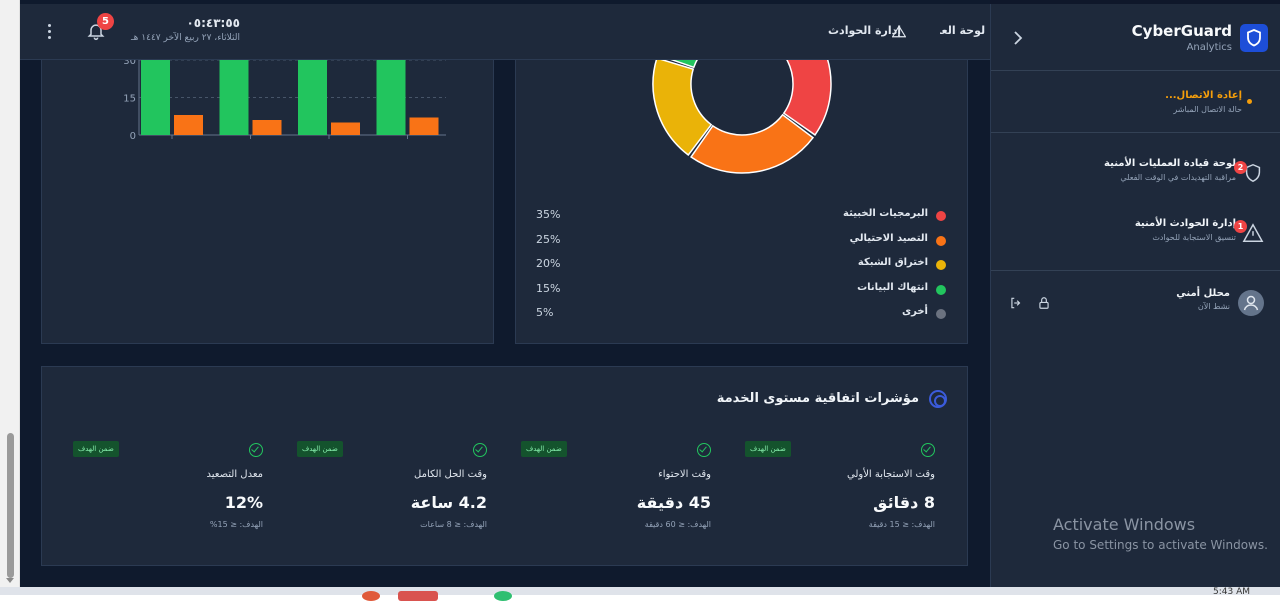 The height and width of the screenshot is (601, 1280). What do you see at coordinates (677, 524) in the screenshot?
I see `sla-metric-target: الهدف: ≤ 60 دقيقة` at bounding box center [677, 524].